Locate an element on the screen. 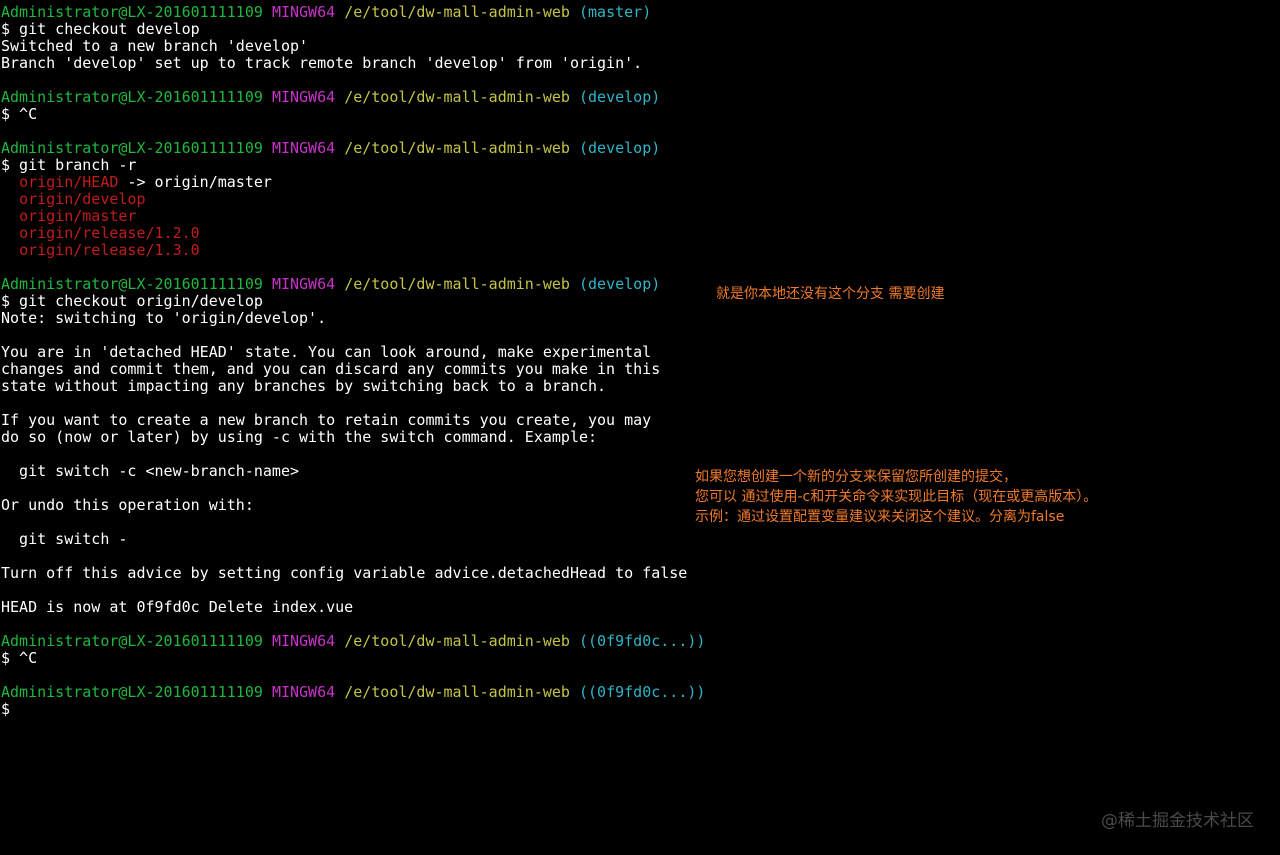 The height and width of the screenshot is (855, 1280). output-text: $ git checkout origin/develop is located at coordinates (132, 301).